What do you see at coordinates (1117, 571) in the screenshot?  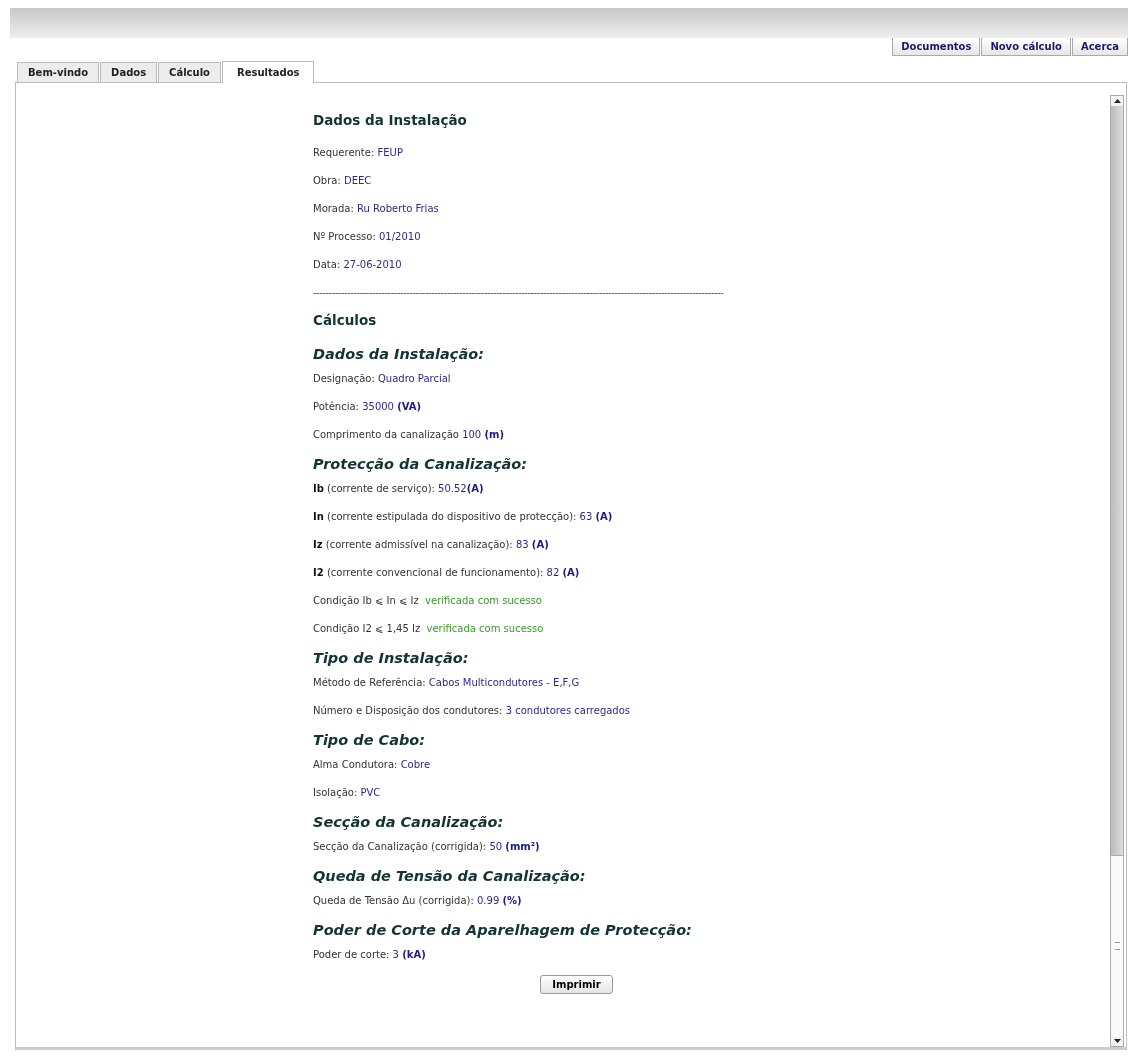 I see `scrollbar` at bounding box center [1117, 571].